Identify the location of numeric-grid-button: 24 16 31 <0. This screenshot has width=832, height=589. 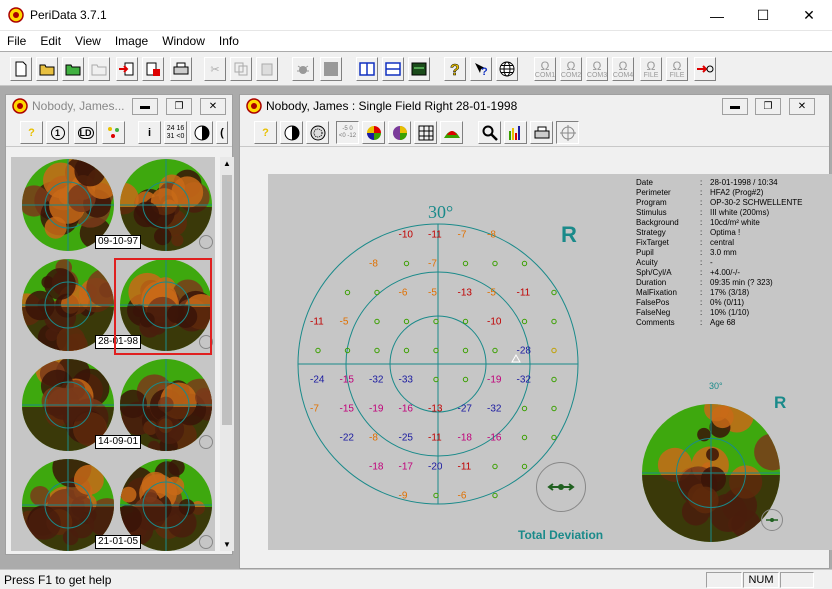
(175, 132).